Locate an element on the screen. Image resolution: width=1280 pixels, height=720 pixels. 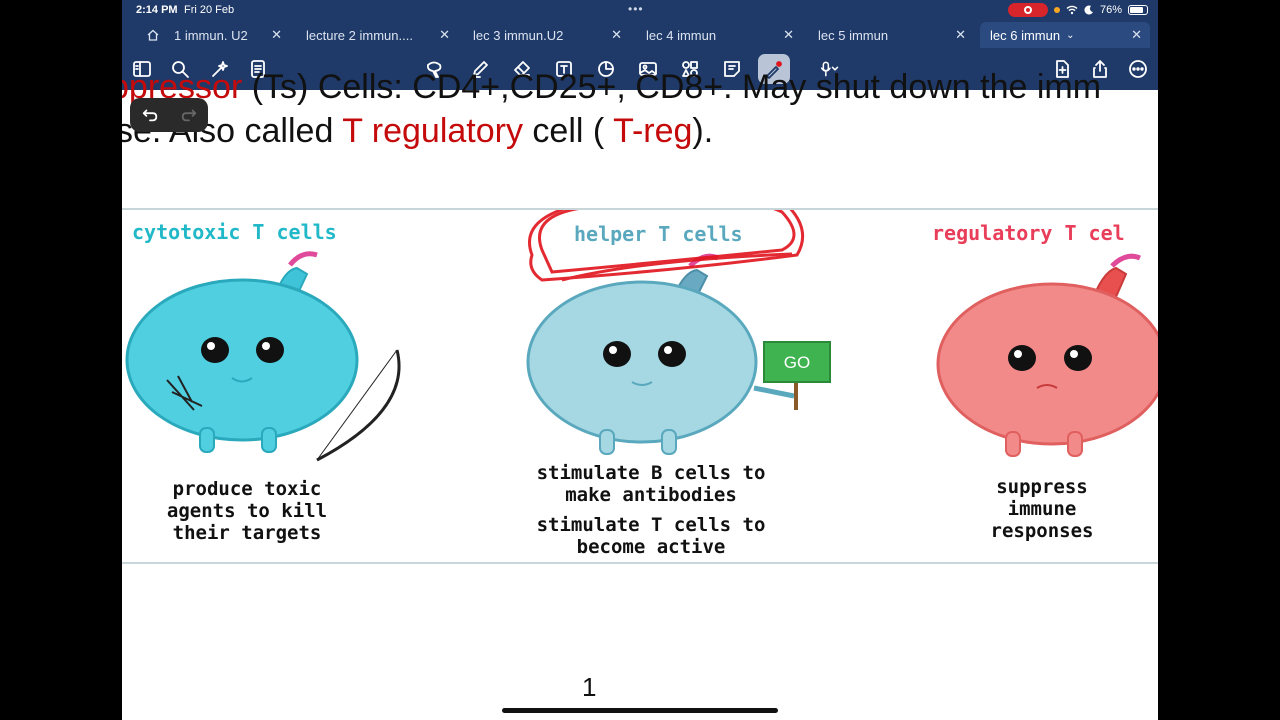
tab-label: lec 3 immun.U2 is located at coordinates (518, 35).